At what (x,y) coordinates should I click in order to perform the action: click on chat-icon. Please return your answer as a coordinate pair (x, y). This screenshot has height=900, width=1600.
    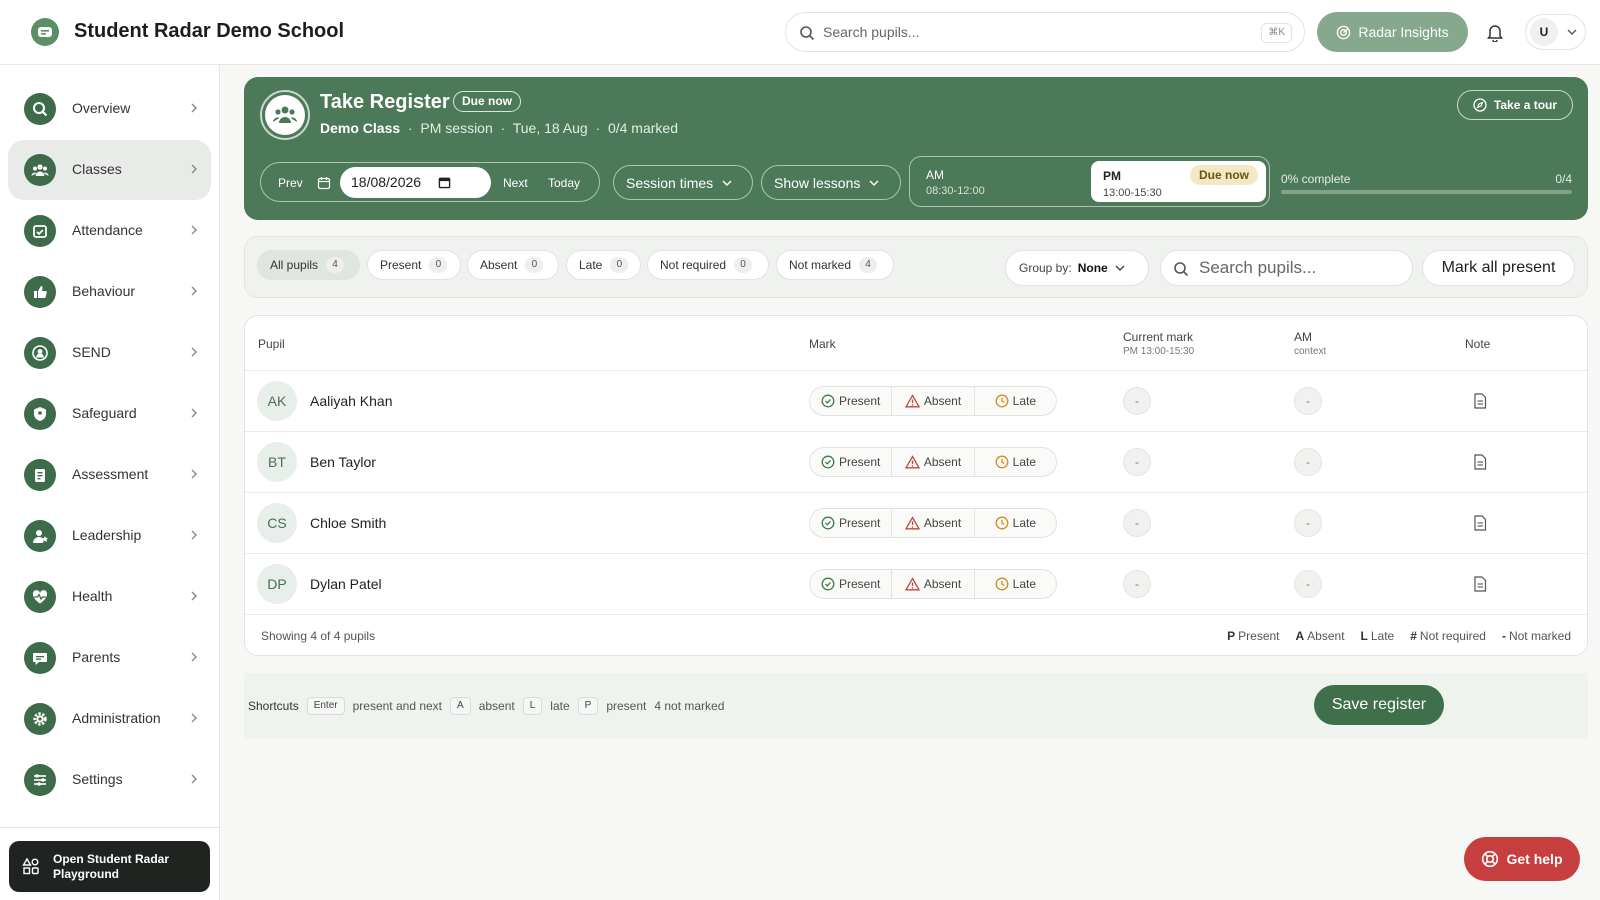
    Looking at the image, I should click on (40, 658).